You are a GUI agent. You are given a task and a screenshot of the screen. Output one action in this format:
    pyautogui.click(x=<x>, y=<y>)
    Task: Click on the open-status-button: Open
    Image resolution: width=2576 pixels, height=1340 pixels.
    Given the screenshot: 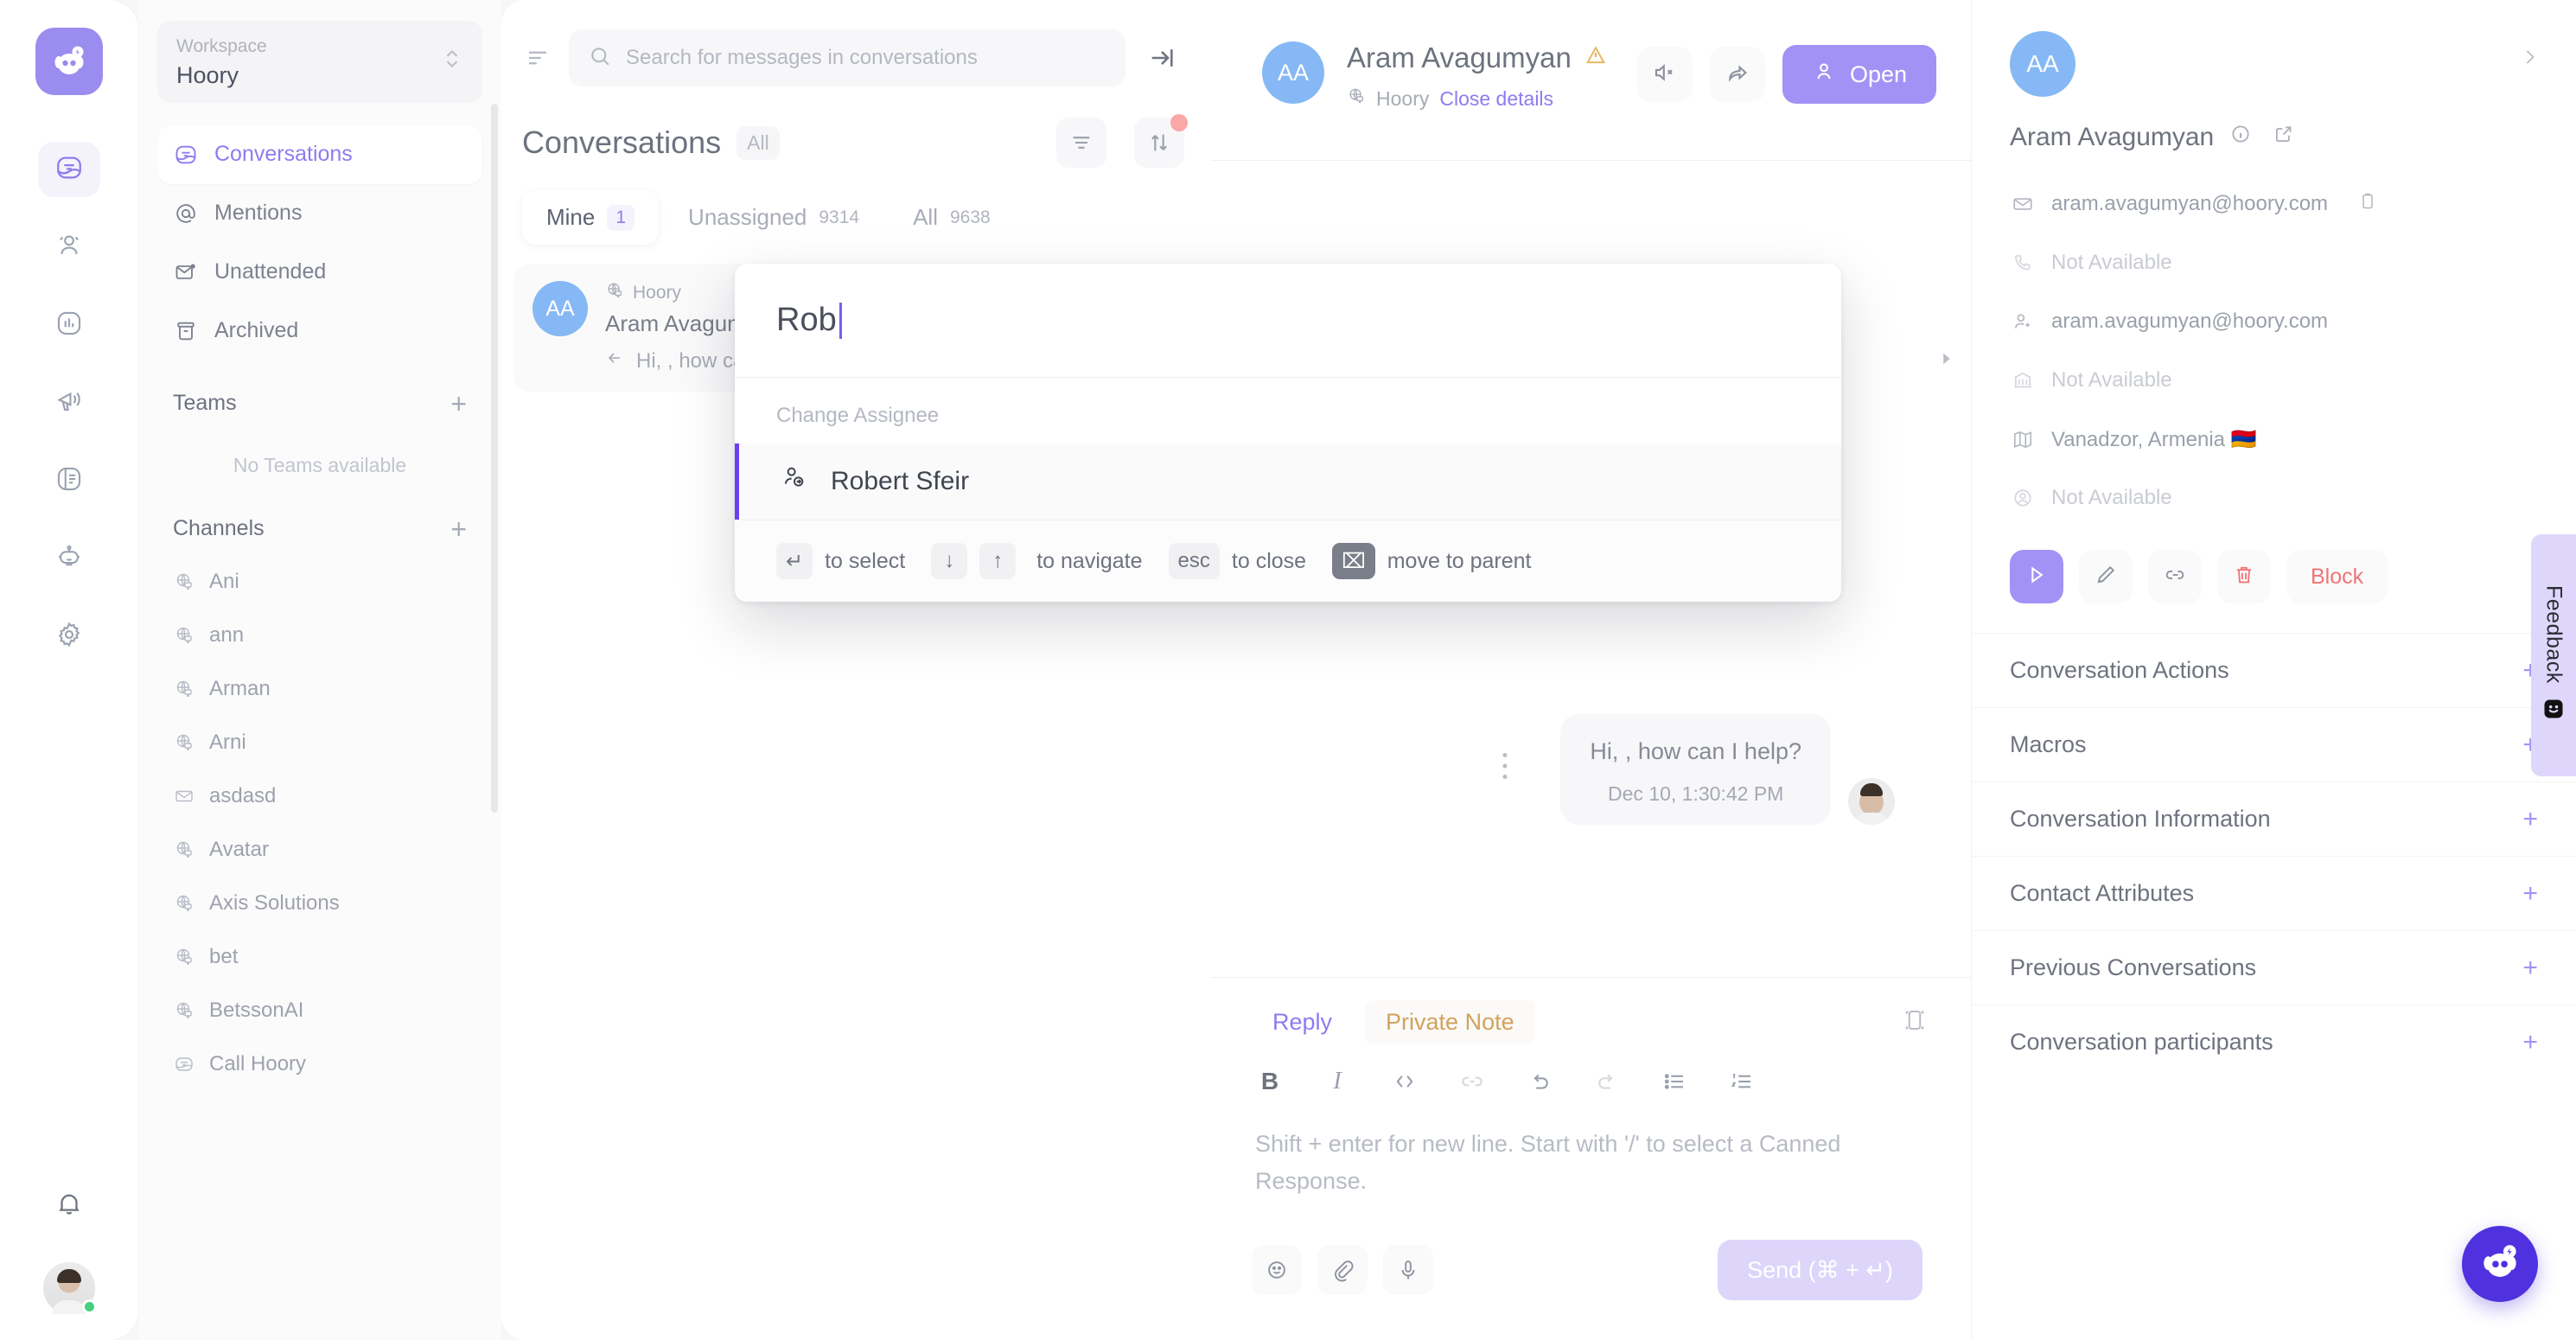 What is the action you would take?
    pyautogui.click(x=1859, y=74)
    